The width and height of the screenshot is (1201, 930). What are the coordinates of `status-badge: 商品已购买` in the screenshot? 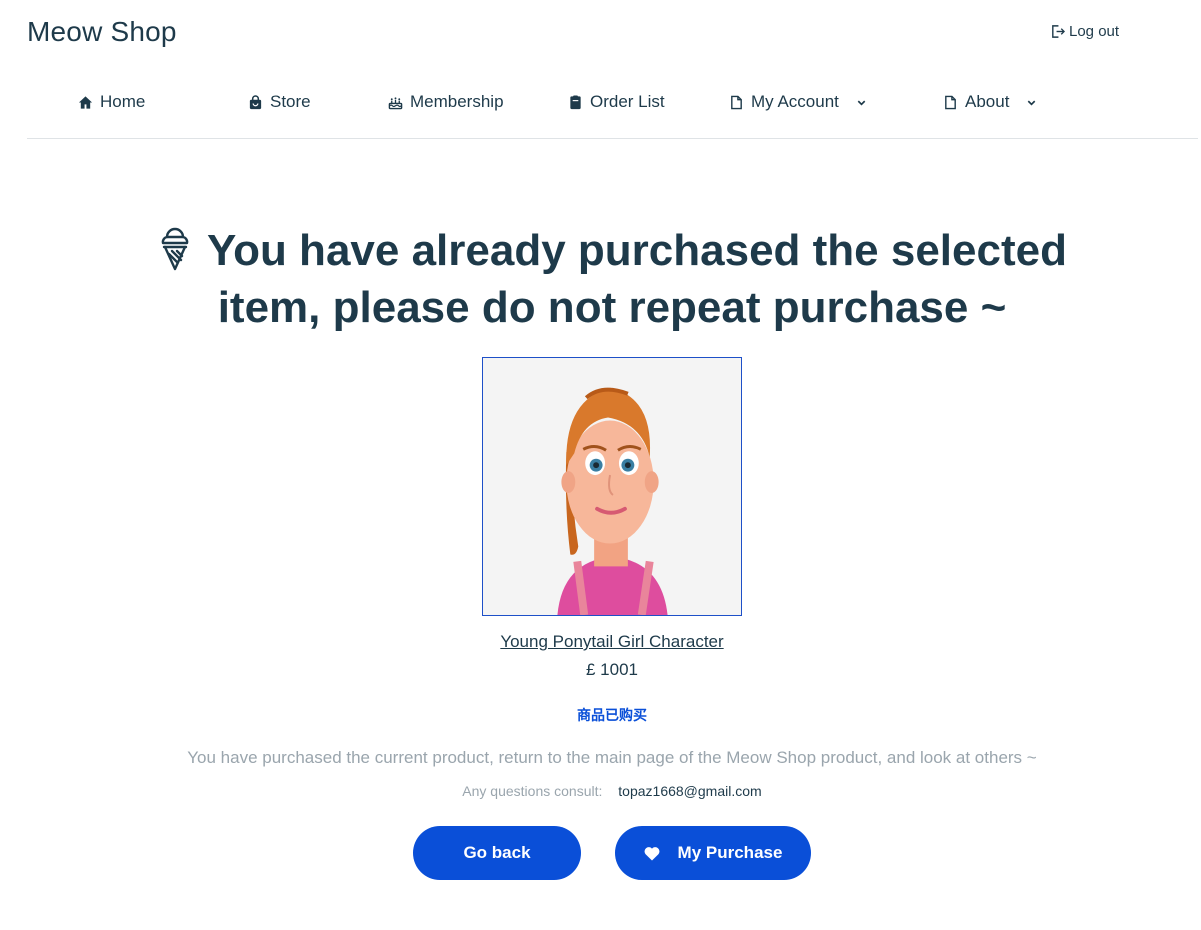 It's located at (612, 715).